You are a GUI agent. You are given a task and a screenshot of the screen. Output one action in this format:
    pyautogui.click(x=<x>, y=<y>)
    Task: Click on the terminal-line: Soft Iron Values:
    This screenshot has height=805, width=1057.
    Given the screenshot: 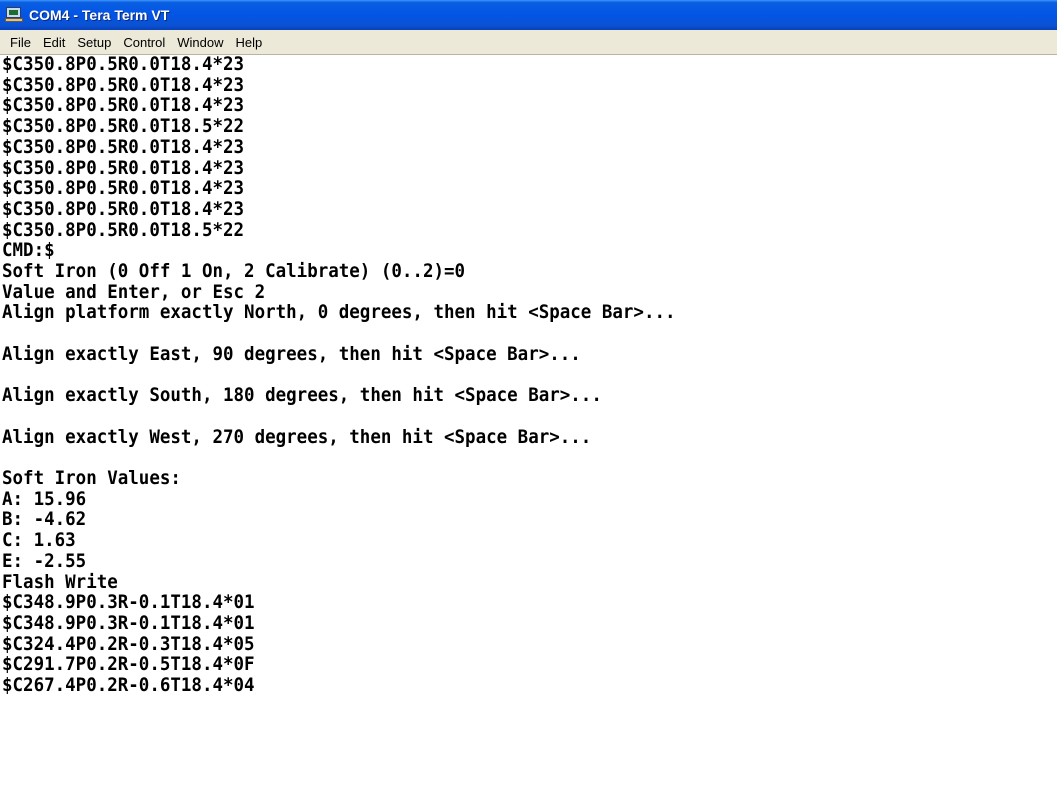 What is the action you would take?
    pyautogui.click(x=91, y=478)
    